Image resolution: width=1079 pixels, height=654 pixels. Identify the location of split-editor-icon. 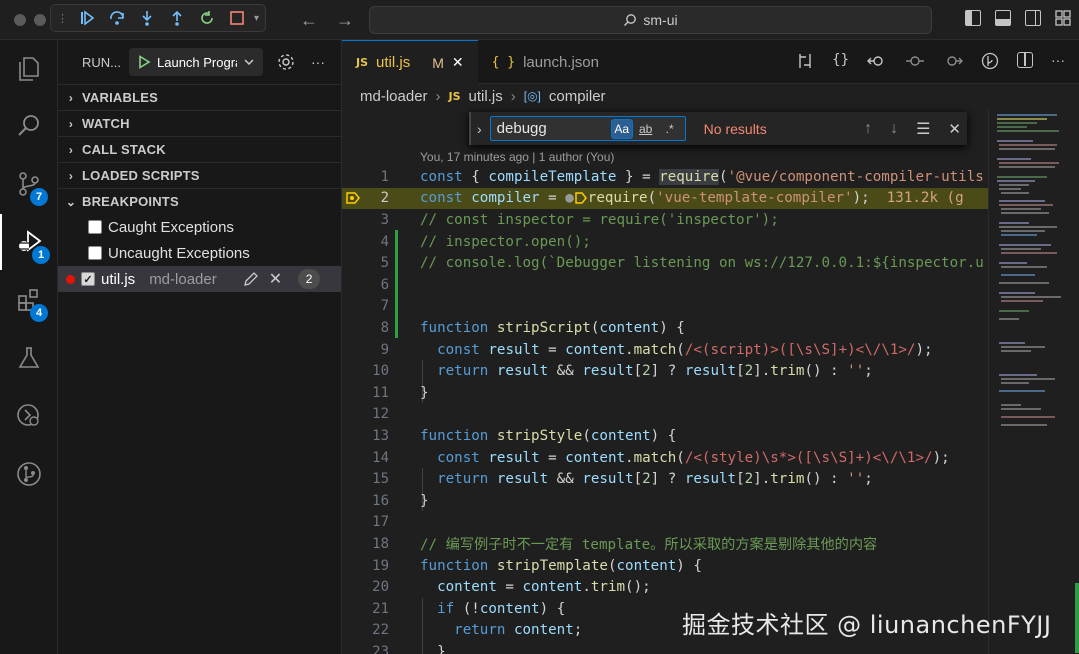
(1025, 60).